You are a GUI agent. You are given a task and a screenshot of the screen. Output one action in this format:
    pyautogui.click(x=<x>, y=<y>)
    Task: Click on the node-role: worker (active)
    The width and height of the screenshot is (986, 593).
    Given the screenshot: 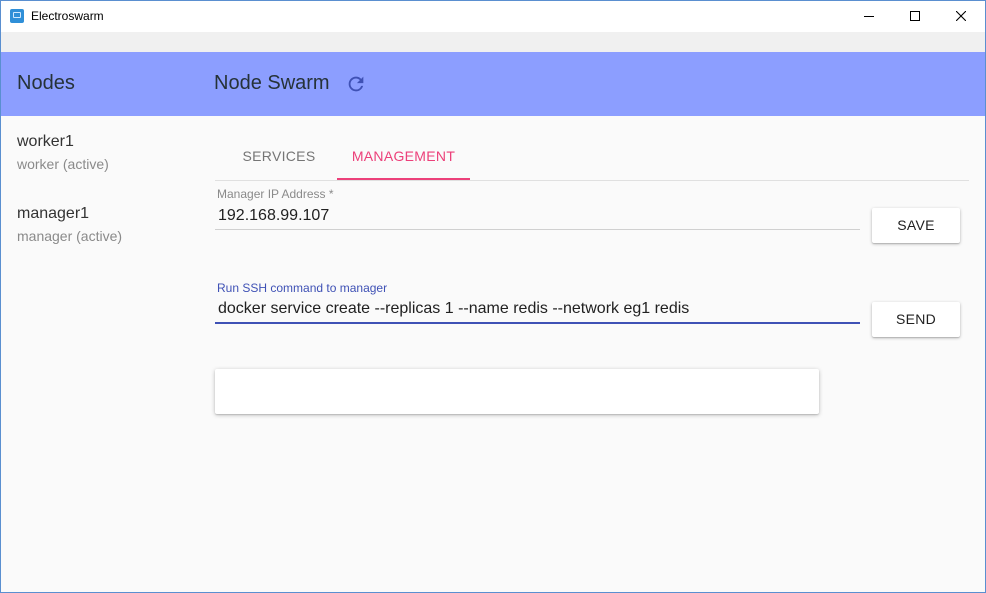 What is the action you would take?
    pyautogui.click(x=63, y=164)
    